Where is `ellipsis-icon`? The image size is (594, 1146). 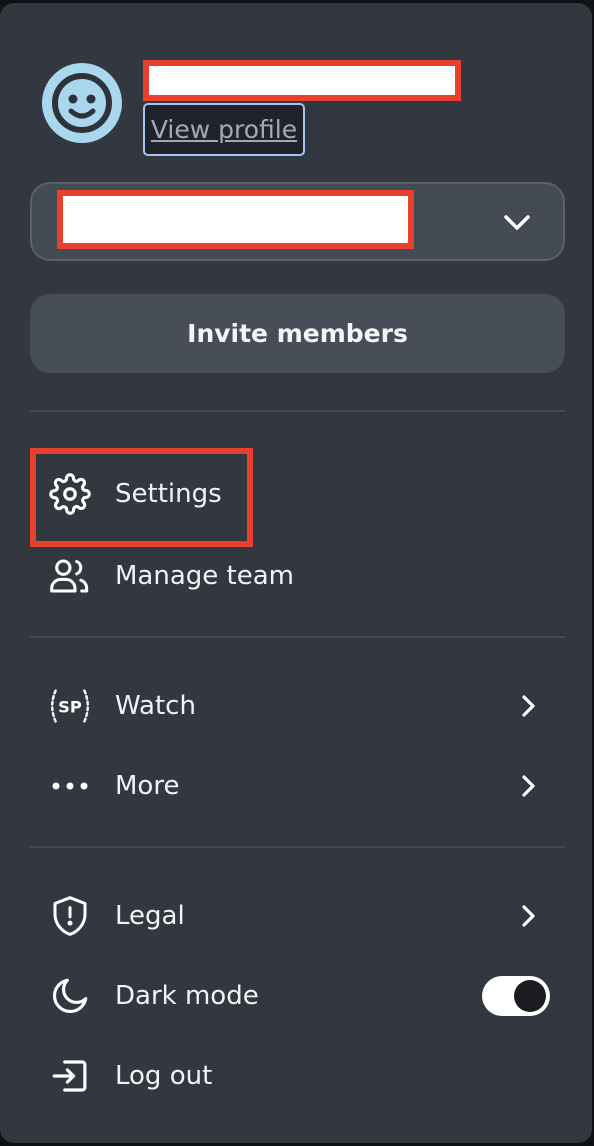
ellipsis-icon is located at coordinates (70, 786).